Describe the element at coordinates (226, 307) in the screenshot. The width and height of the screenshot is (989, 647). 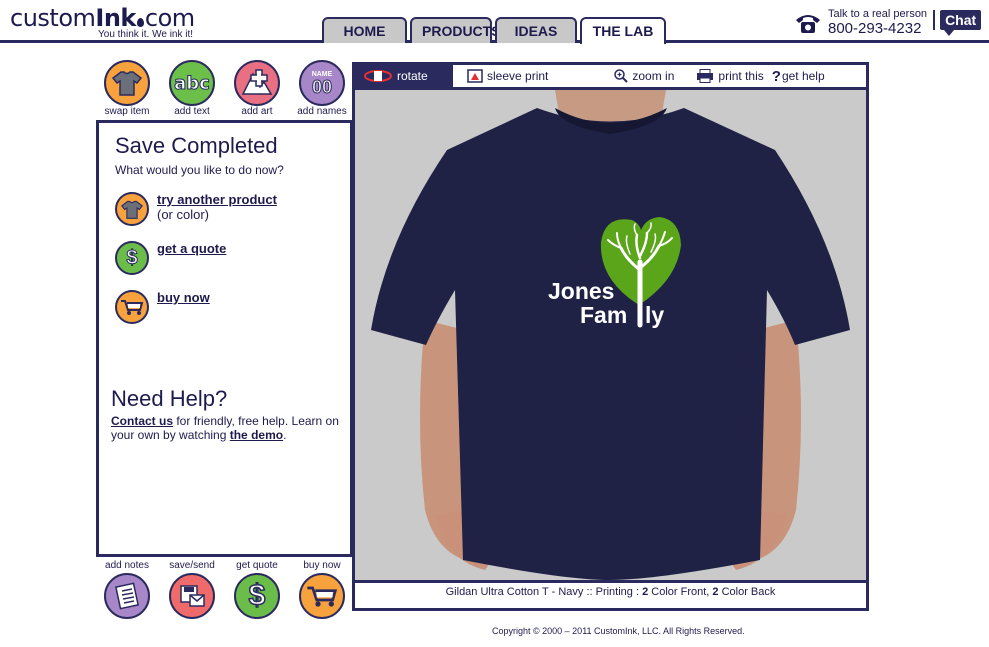
I see `buy-now-action: buy now` at that location.